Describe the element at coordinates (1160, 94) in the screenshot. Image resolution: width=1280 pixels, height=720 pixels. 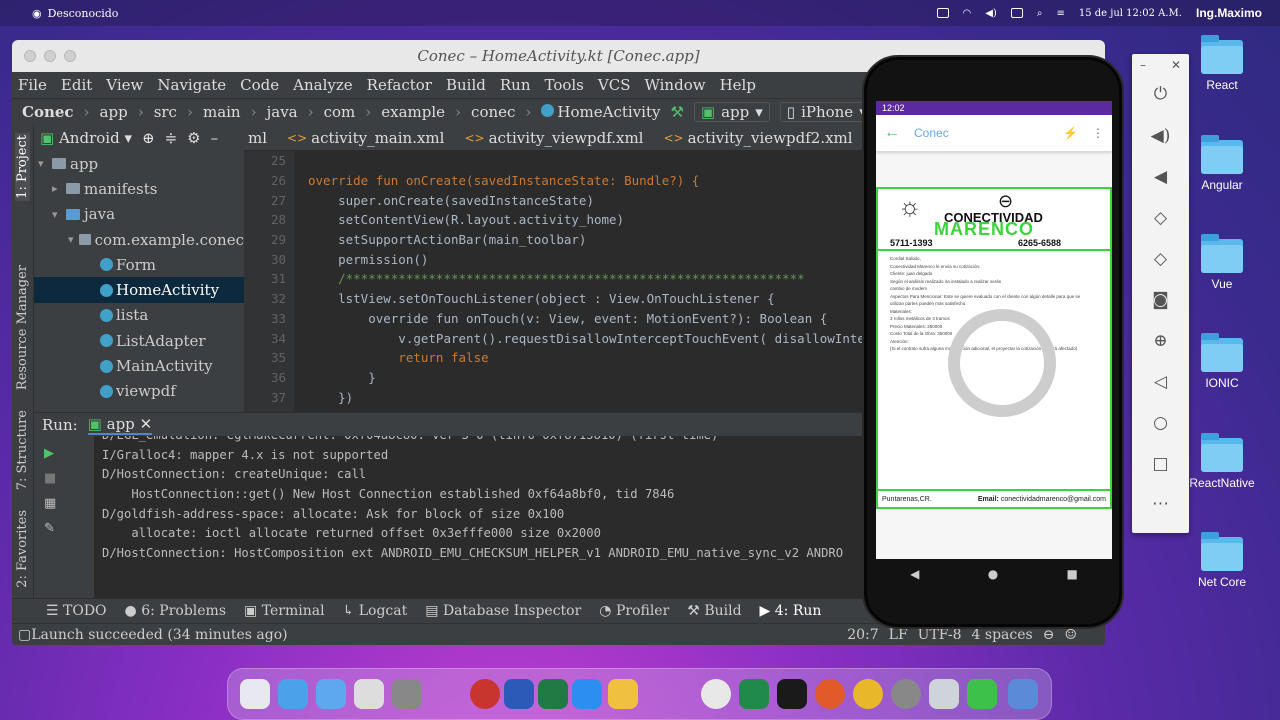
I see `power-icon: ⏻` at that location.